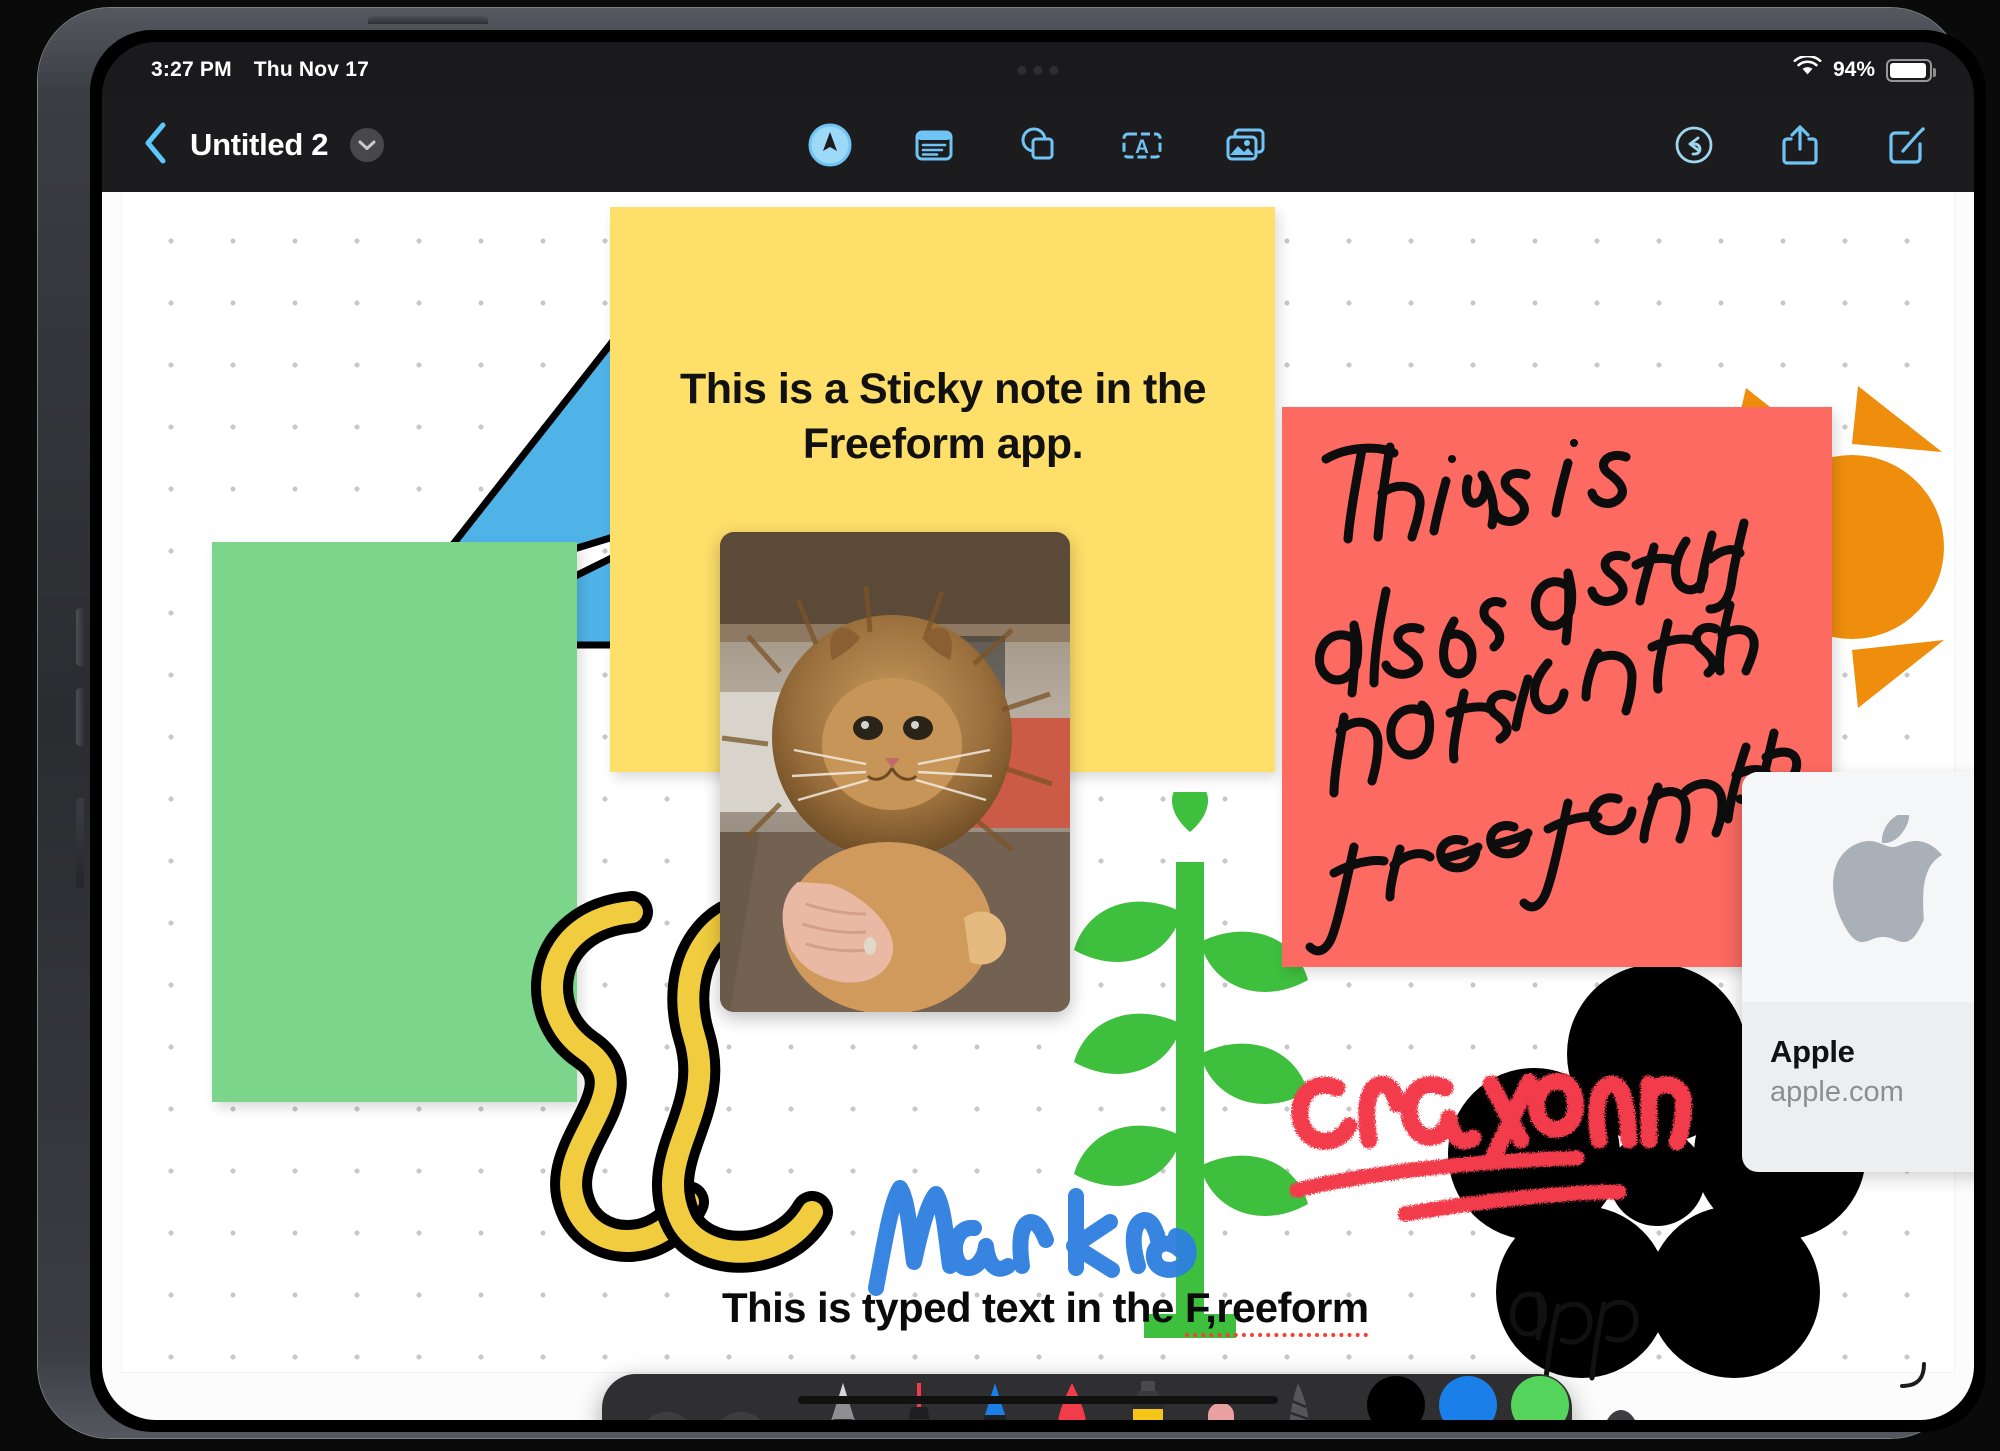  I want to click on nav-bar-left: Untitled 2, so click(263, 145).